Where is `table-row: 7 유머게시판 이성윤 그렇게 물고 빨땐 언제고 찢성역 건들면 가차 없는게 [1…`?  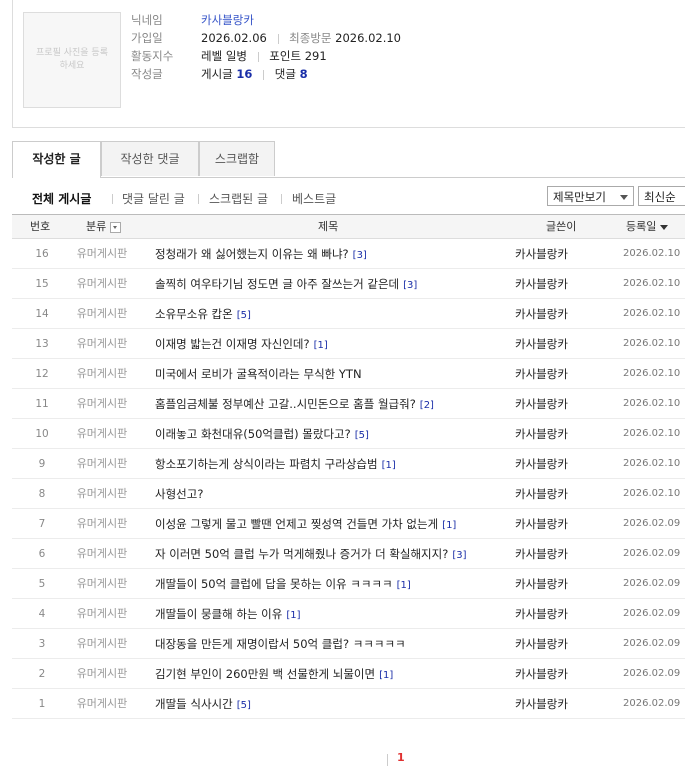 table-row: 7 유머게시판 이성윤 그렇게 물고 빨땐 언제고 찢성역 건들면 가차 없는게 [1… is located at coordinates (348, 524).